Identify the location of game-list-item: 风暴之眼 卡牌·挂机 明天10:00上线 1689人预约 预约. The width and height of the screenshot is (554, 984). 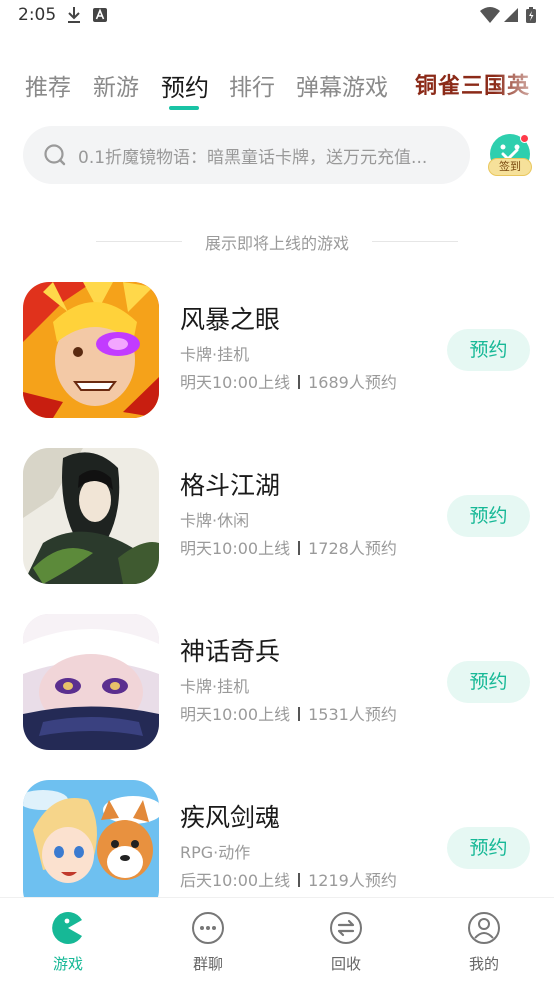
(277, 352).